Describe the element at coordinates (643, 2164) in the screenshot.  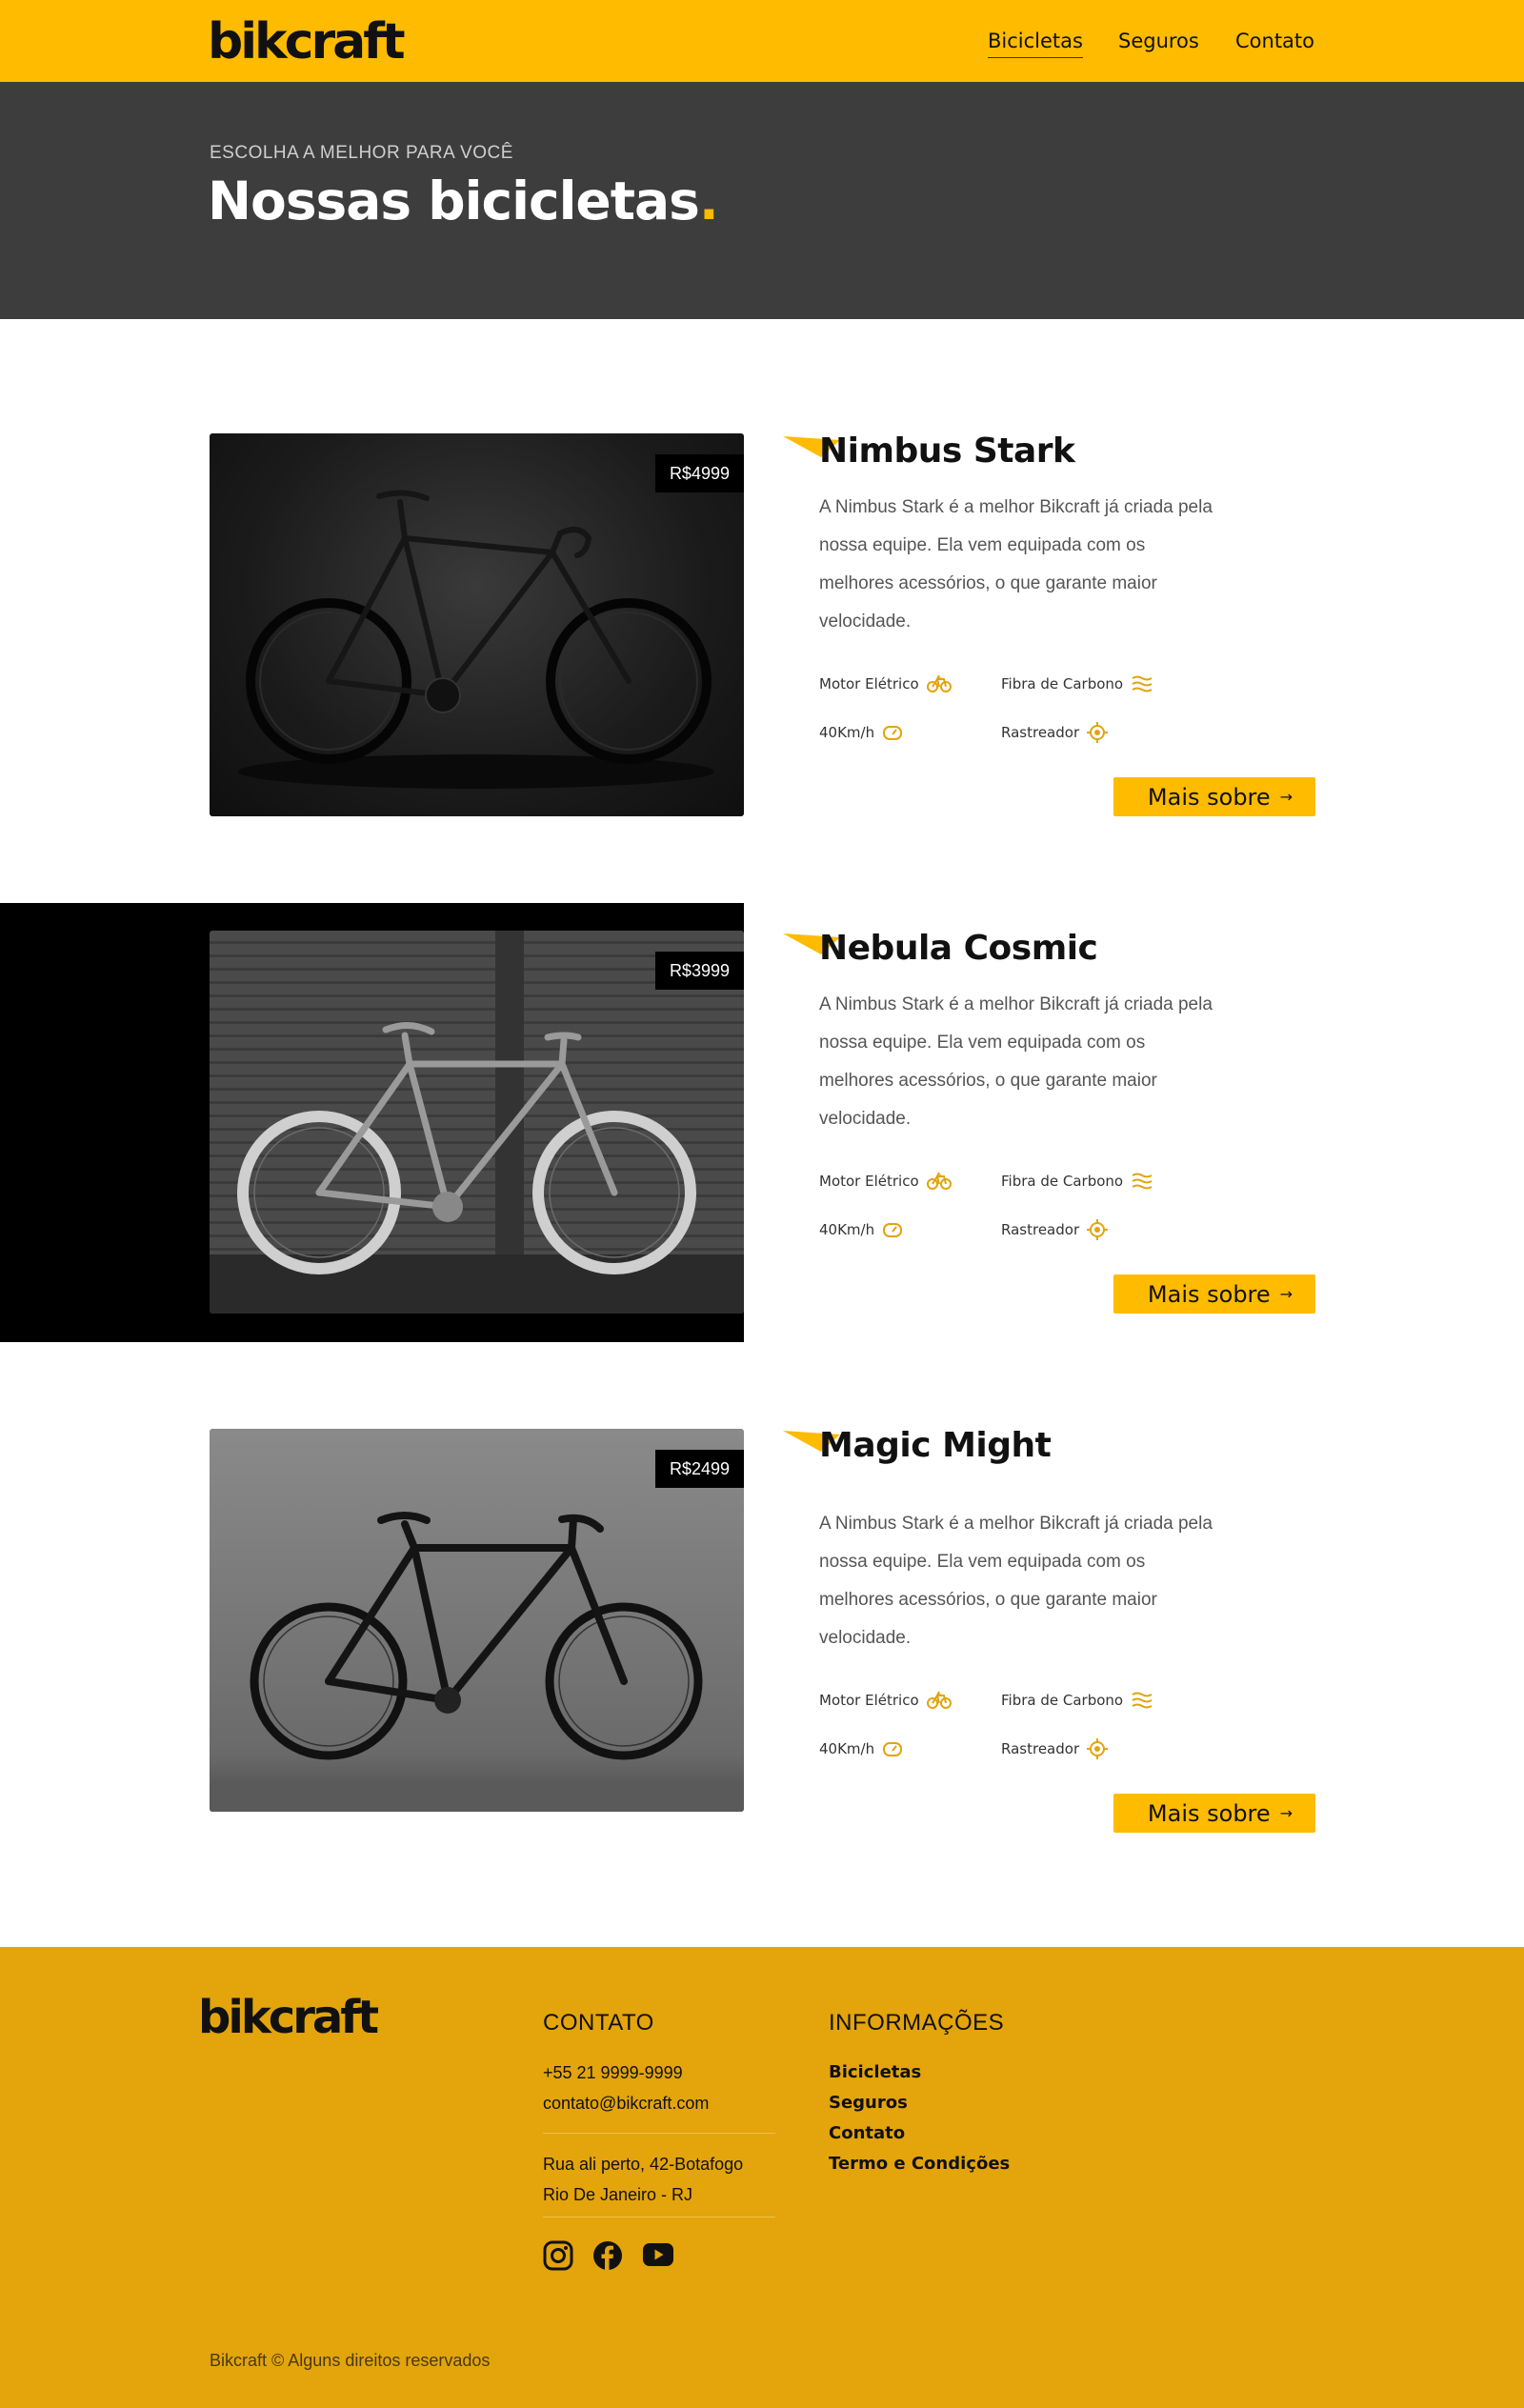
I see `footer-address-line1: Rua ali perto, 42-Botafogo` at that location.